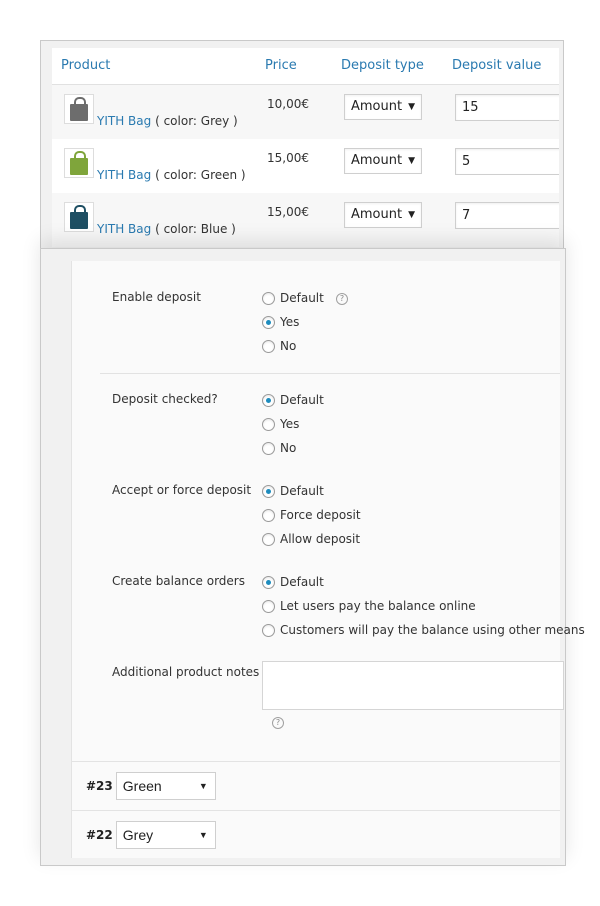  I want to click on deposit-checked-default-radio: Default, so click(293, 400).